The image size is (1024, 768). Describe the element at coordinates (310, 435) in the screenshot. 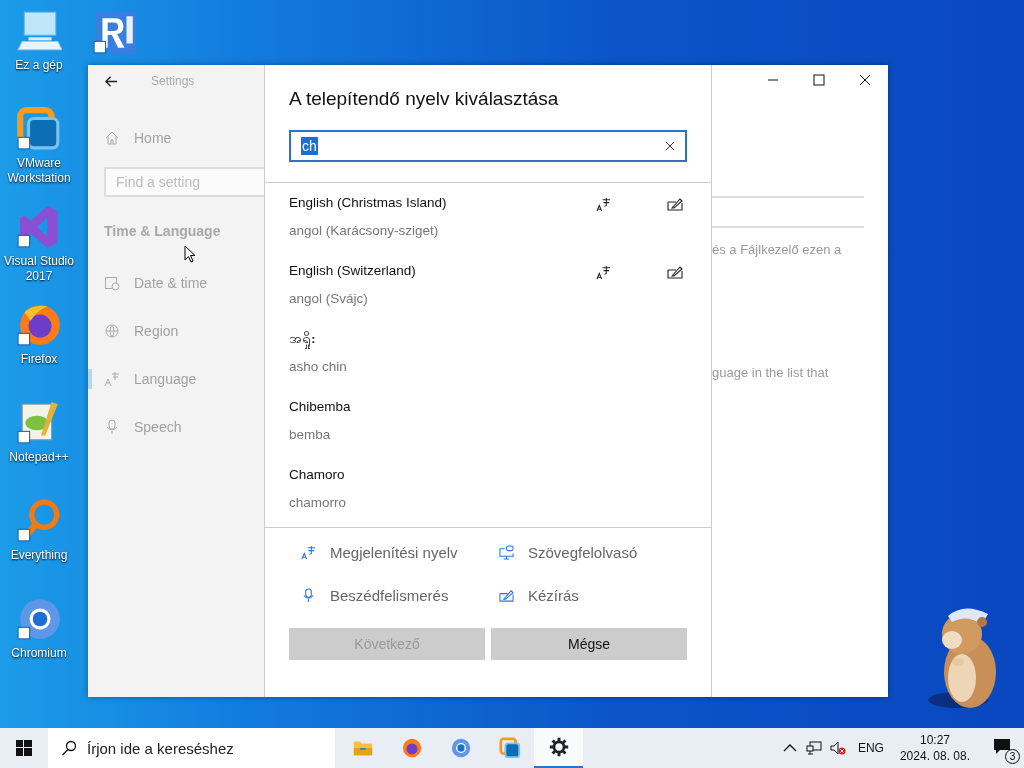

I see `language-native-name: bemba` at that location.